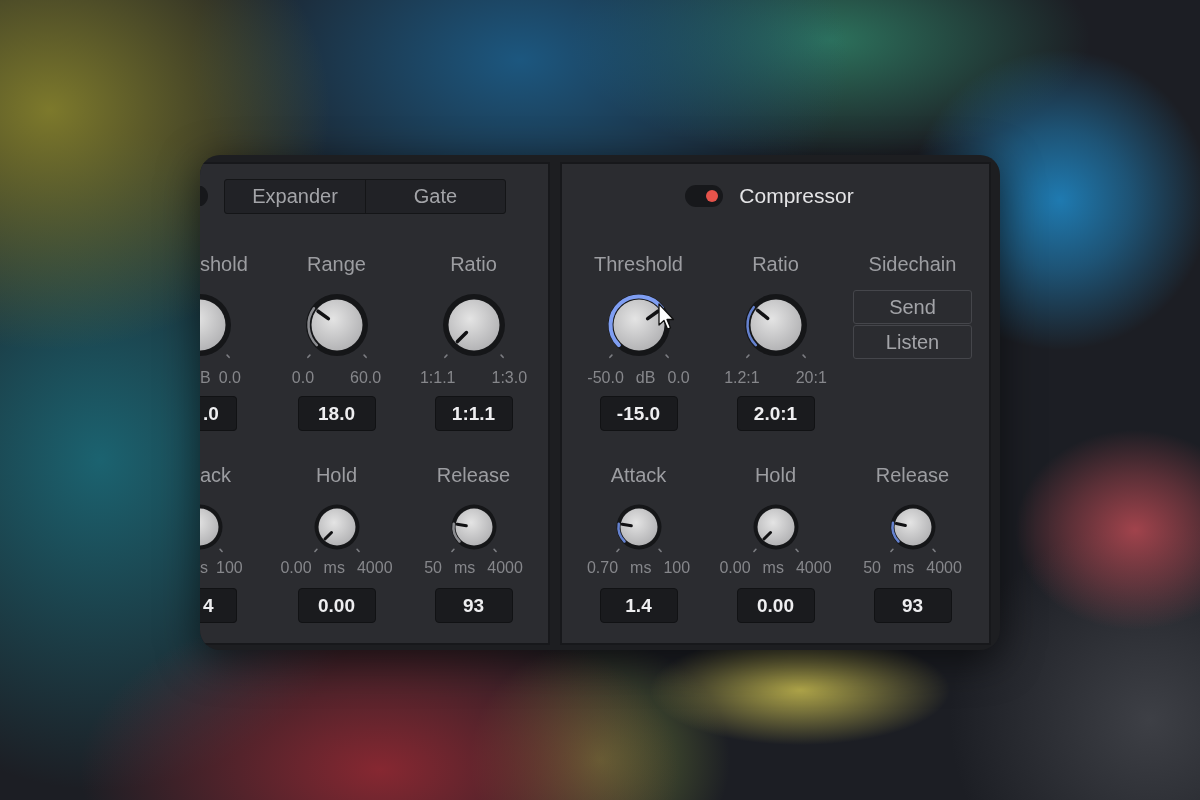 The image size is (1200, 800). What do you see at coordinates (218, 605) in the screenshot?
I see `value-field: 4` at bounding box center [218, 605].